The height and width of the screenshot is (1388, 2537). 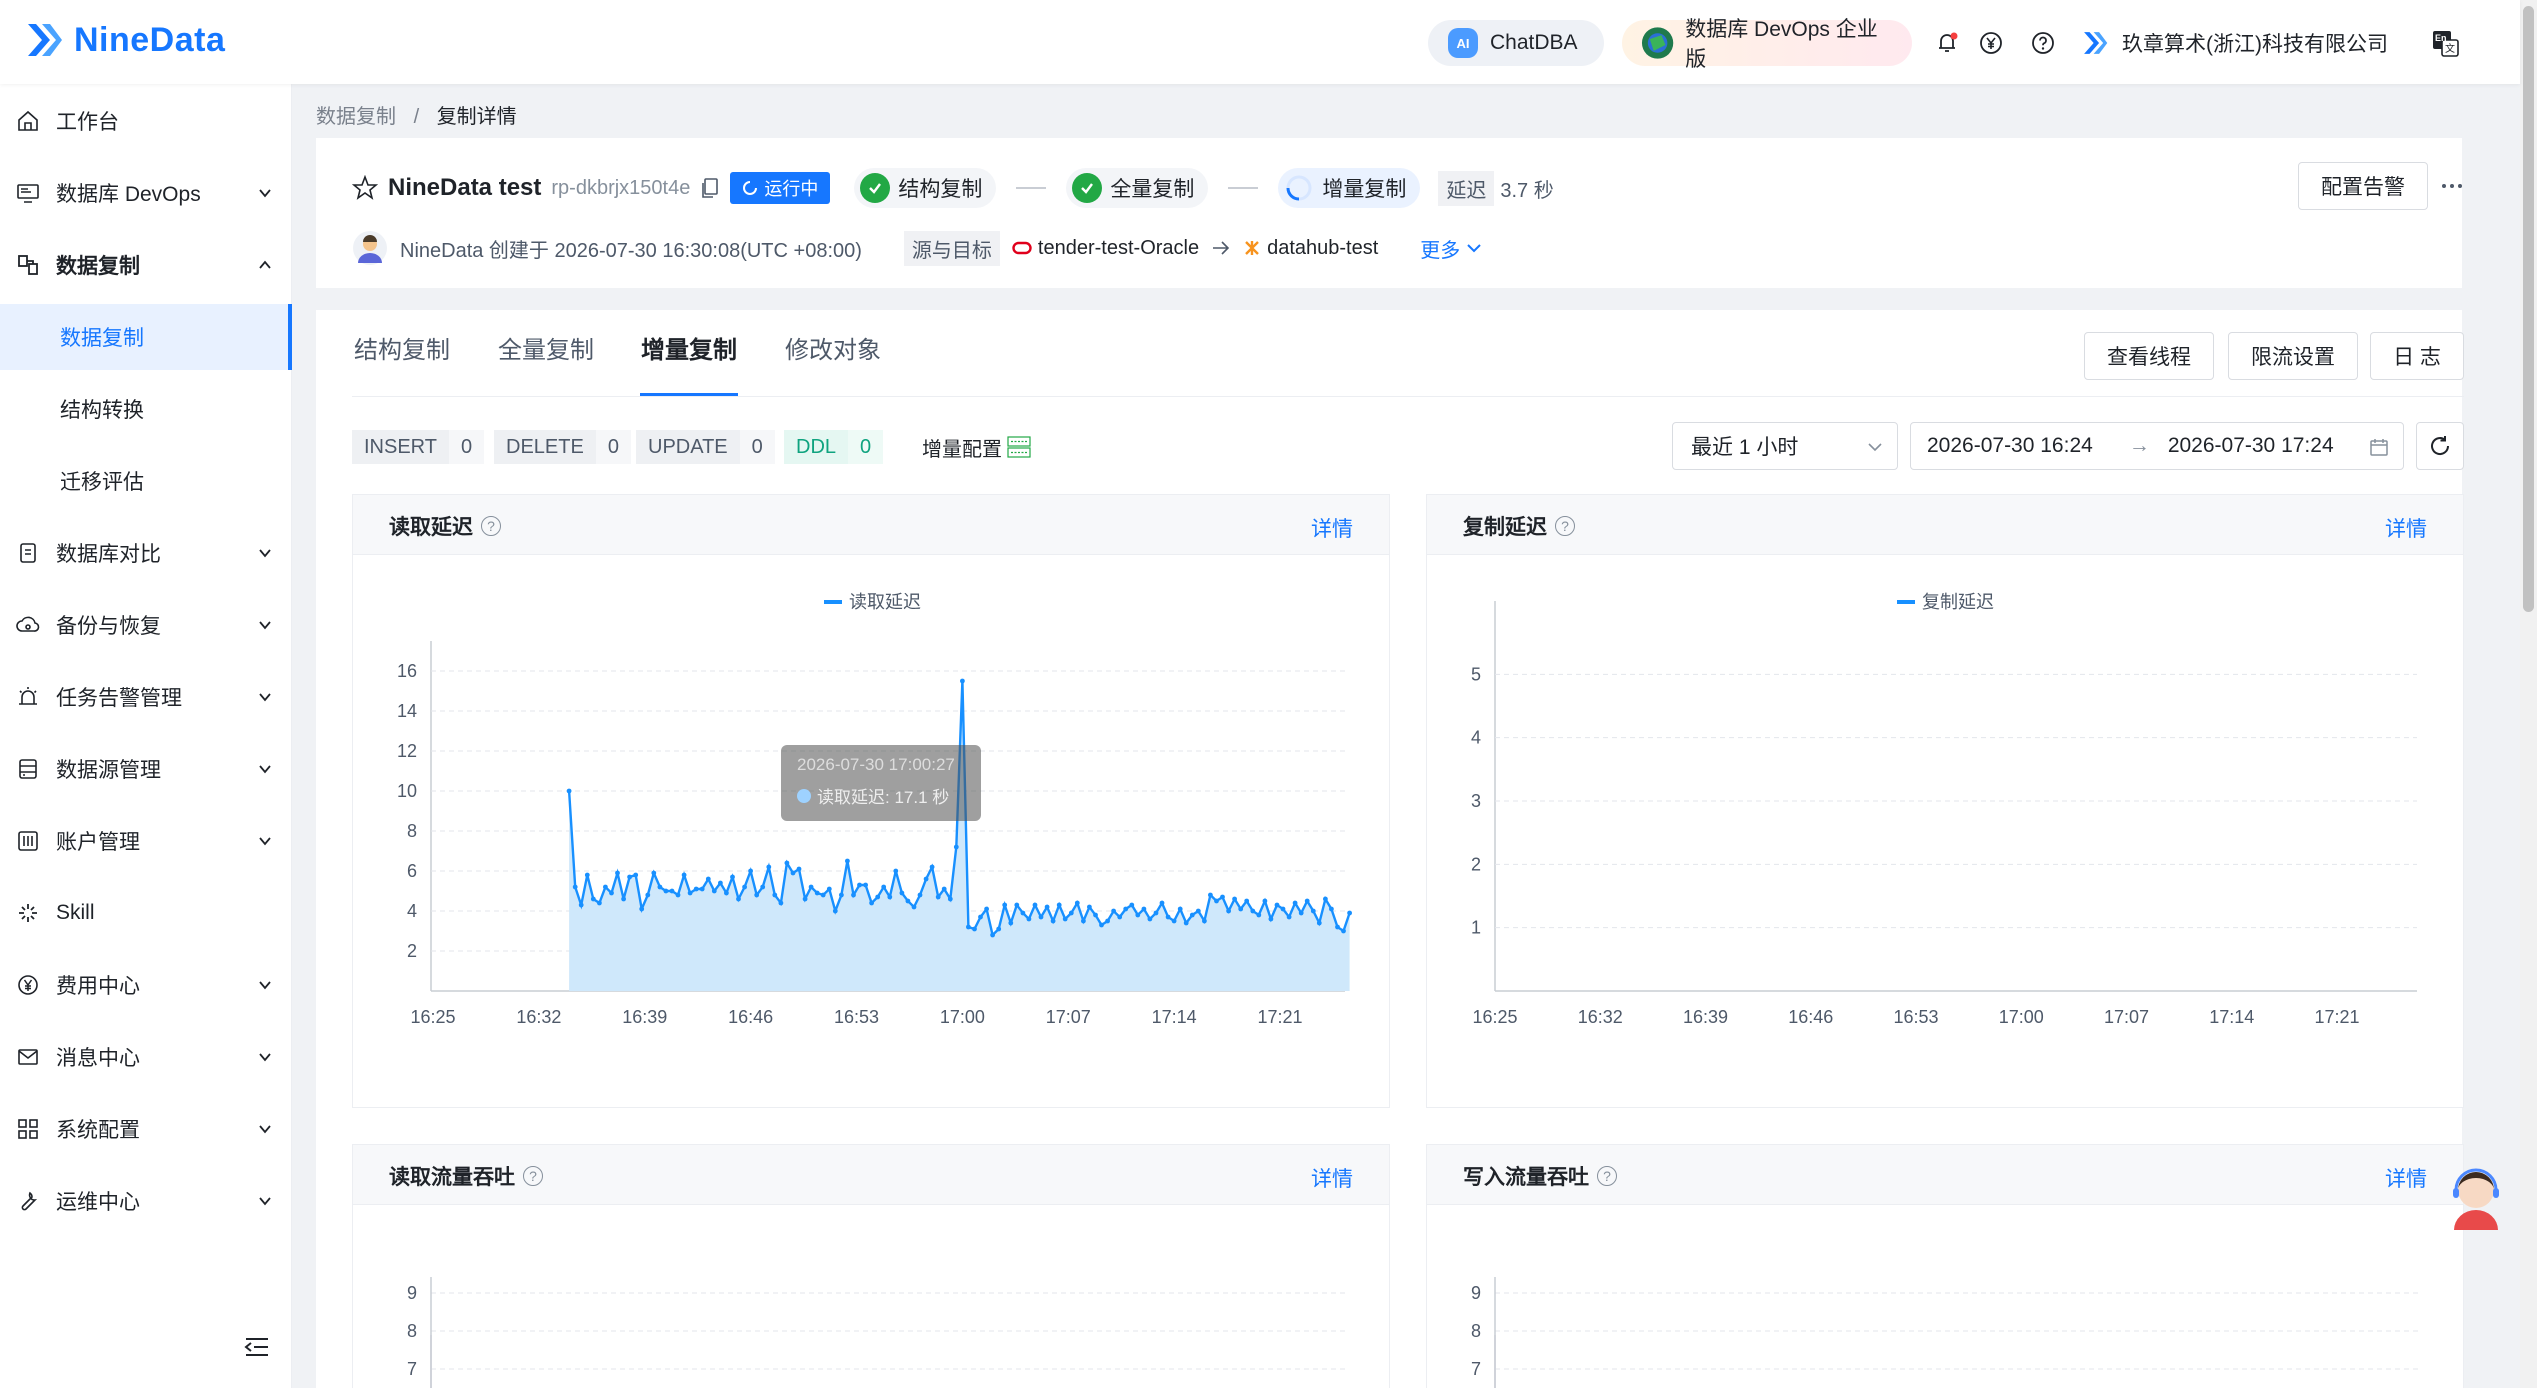 What do you see at coordinates (146, 409) in the screenshot?
I see `sidebar-subitem-schema-convert: 结构转换` at bounding box center [146, 409].